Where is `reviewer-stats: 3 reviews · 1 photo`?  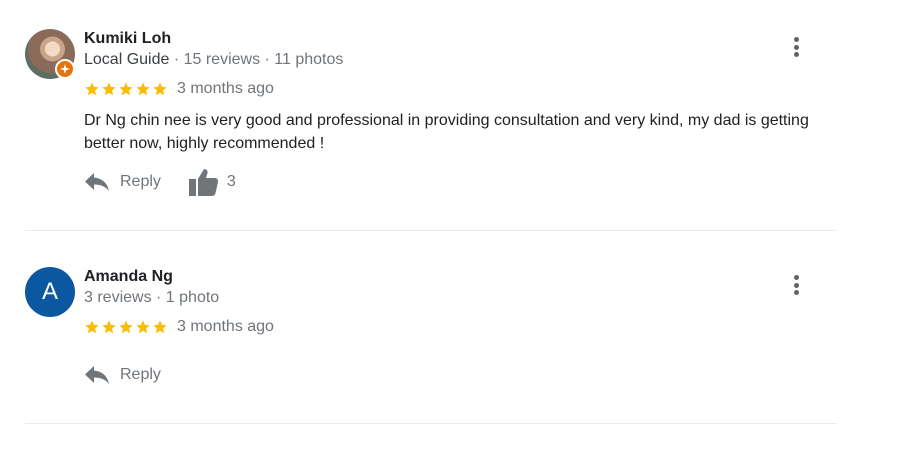 reviewer-stats: 3 reviews · 1 photo is located at coordinates (152, 297).